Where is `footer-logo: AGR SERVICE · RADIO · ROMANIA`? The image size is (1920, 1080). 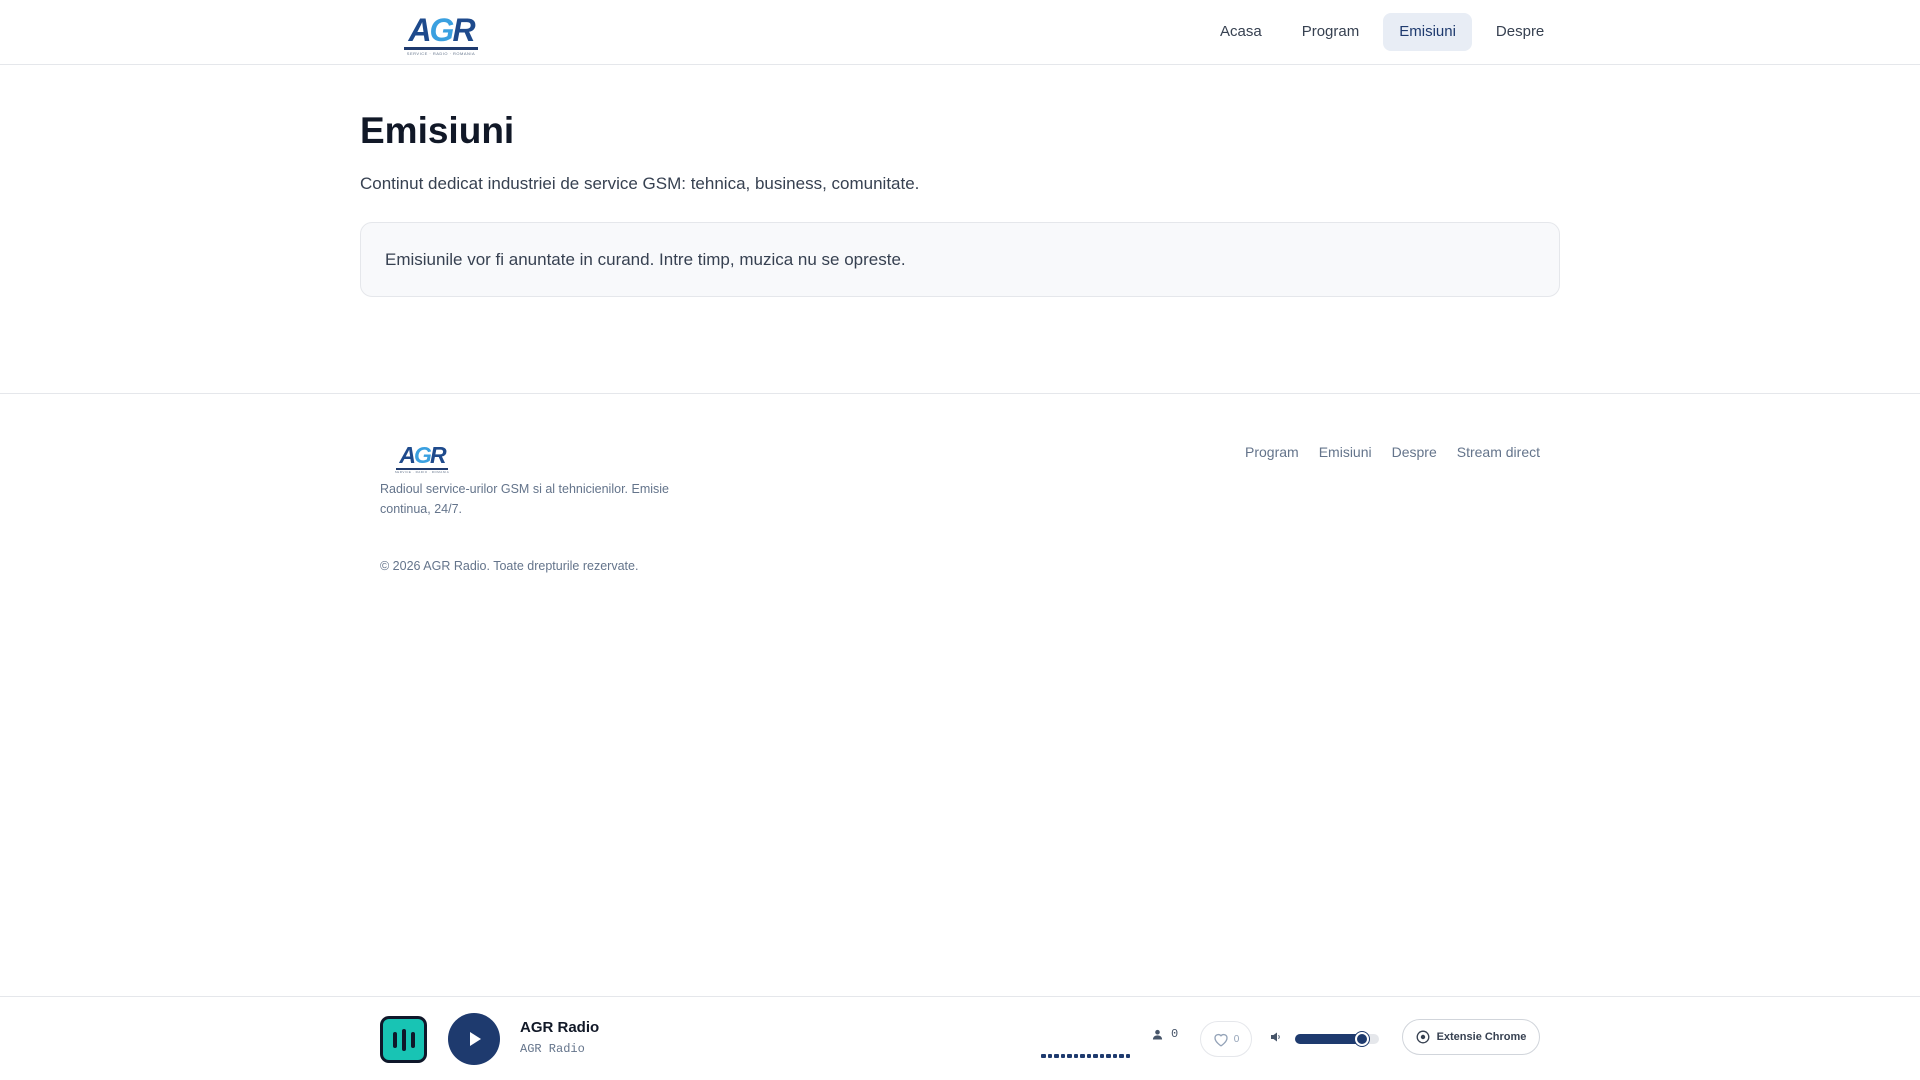 footer-logo: AGR SERVICE · RADIO · ROMANIA is located at coordinates (422, 458).